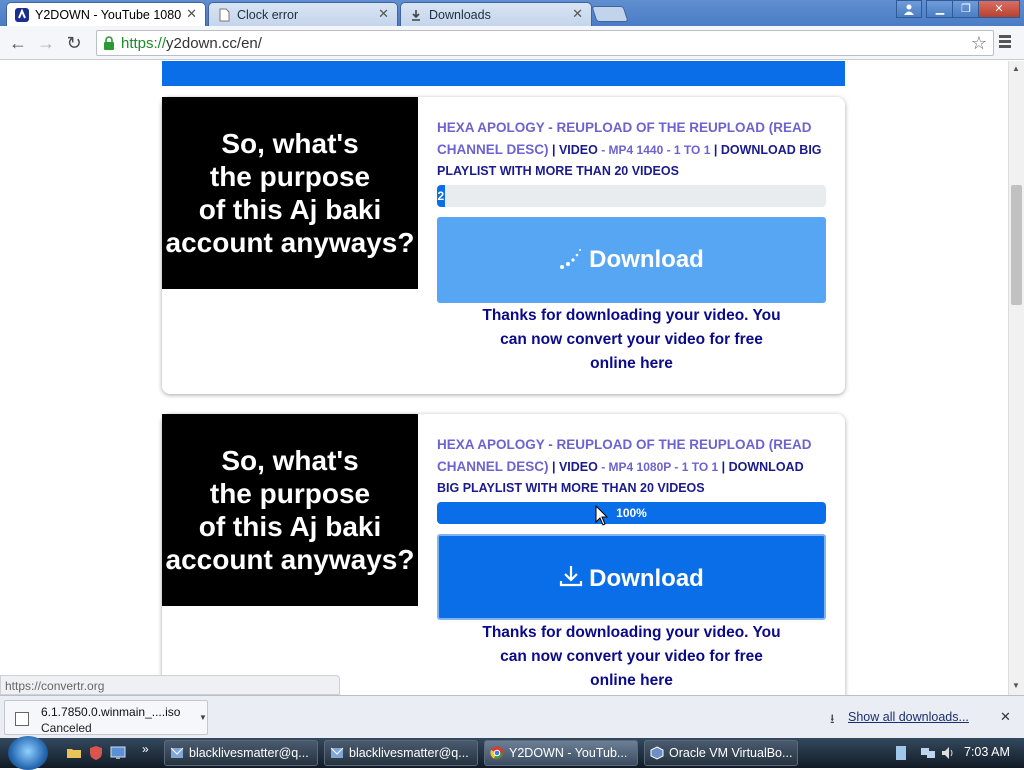 Image resolution: width=1024 pixels, height=770 pixels. What do you see at coordinates (496, 14) in the screenshot?
I see `tab-downloads: Downloads ✕` at bounding box center [496, 14].